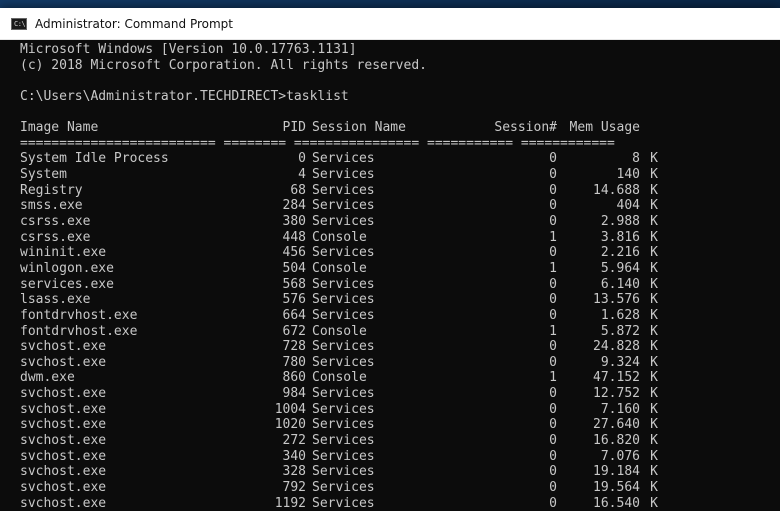 Image resolution: width=780 pixels, height=511 pixels. What do you see at coordinates (390, 24) in the screenshot?
I see `title-bar: C:\ Administrator: Command Prompt` at bounding box center [390, 24].